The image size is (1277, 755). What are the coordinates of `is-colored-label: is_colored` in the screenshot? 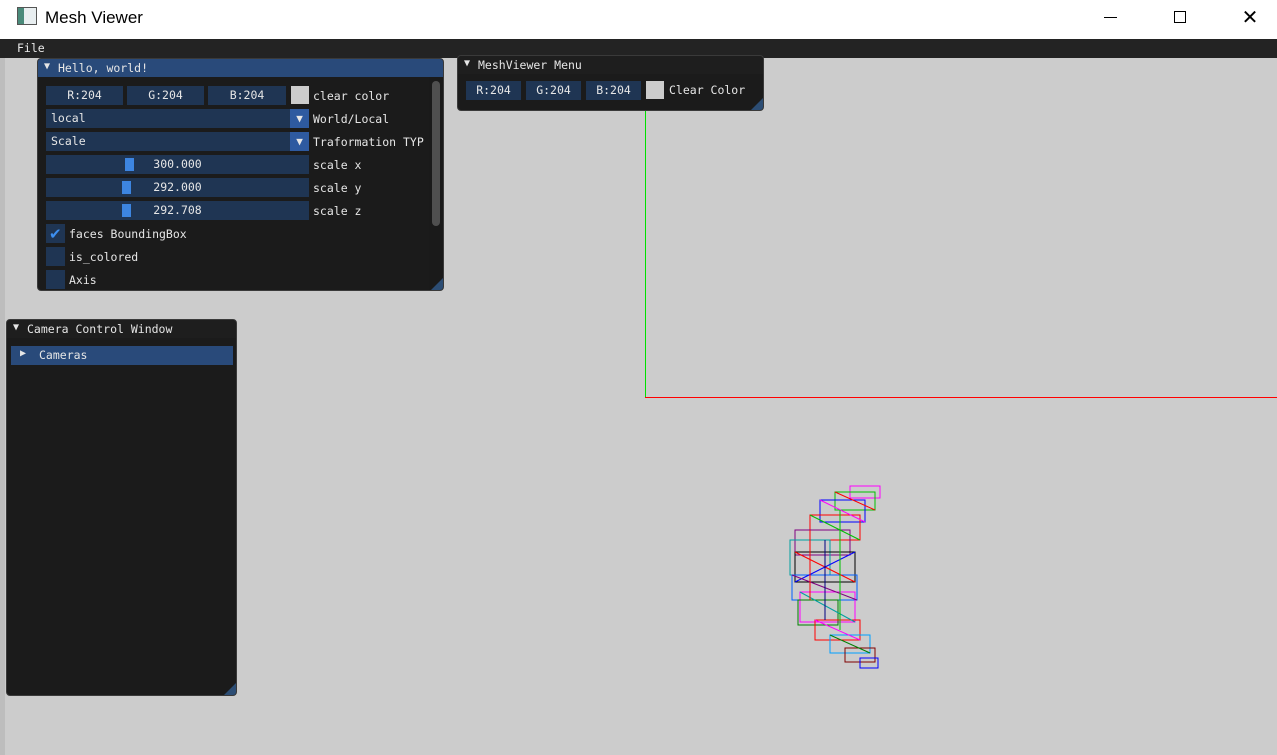 It's located at (104, 257).